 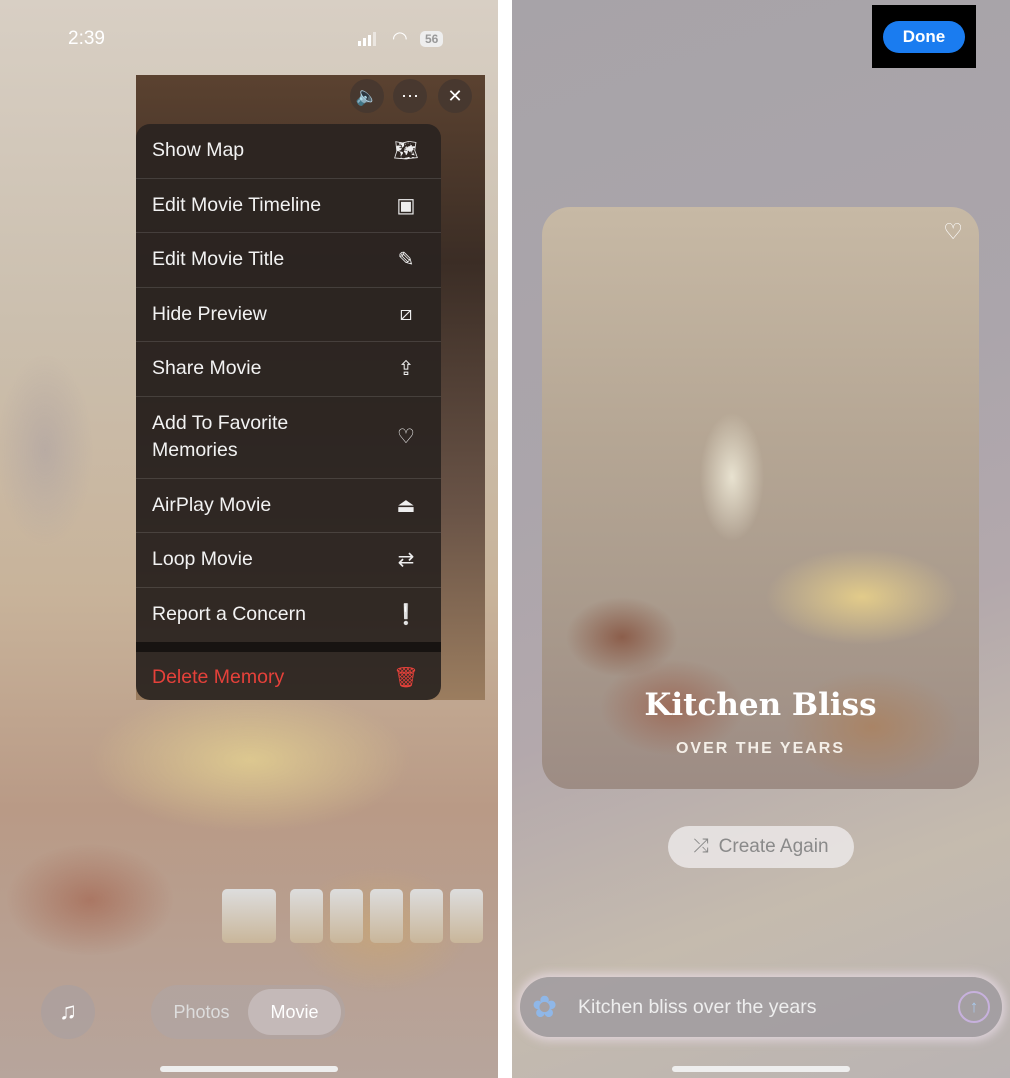 What do you see at coordinates (288, 206) in the screenshot?
I see `menu-item-edit-movie-timeline: Edit Movie Timeline ▣` at bounding box center [288, 206].